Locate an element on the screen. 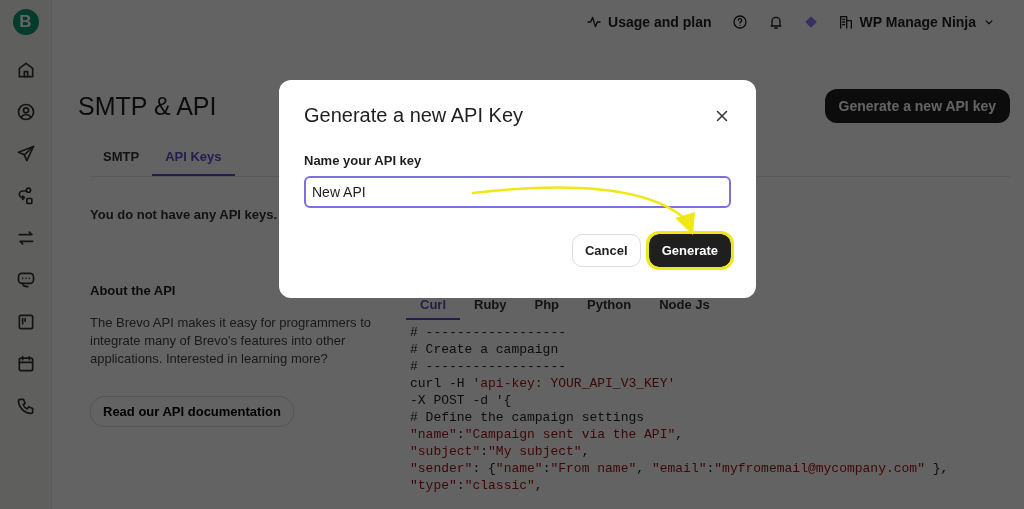 The width and height of the screenshot is (1024, 509). code-tab: Php is located at coordinates (547, 307).